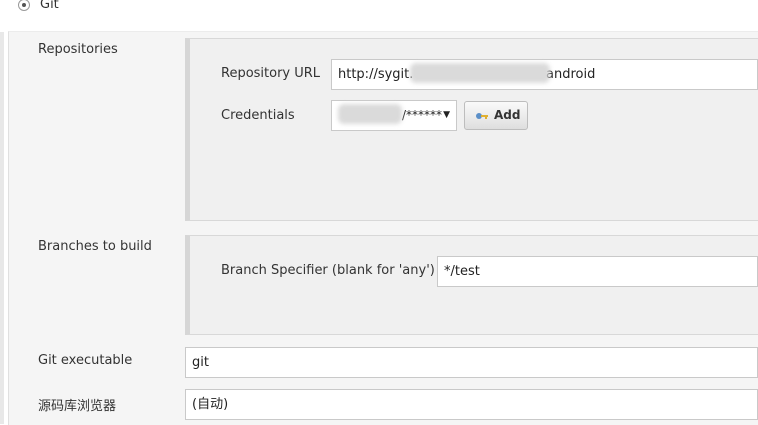 The image size is (758, 425). I want to click on add-button-label: Add, so click(507, 115).